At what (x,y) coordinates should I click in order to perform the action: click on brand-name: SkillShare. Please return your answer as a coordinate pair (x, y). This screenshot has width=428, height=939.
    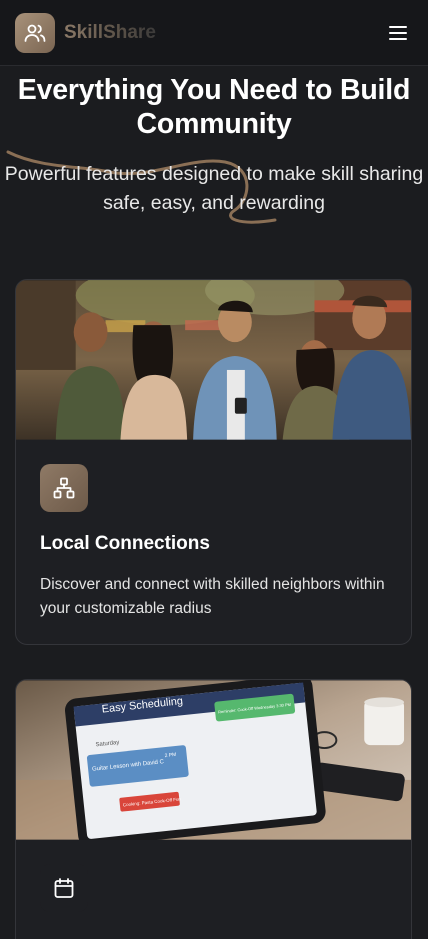
    Looking at the image, I should click on (110, 33).